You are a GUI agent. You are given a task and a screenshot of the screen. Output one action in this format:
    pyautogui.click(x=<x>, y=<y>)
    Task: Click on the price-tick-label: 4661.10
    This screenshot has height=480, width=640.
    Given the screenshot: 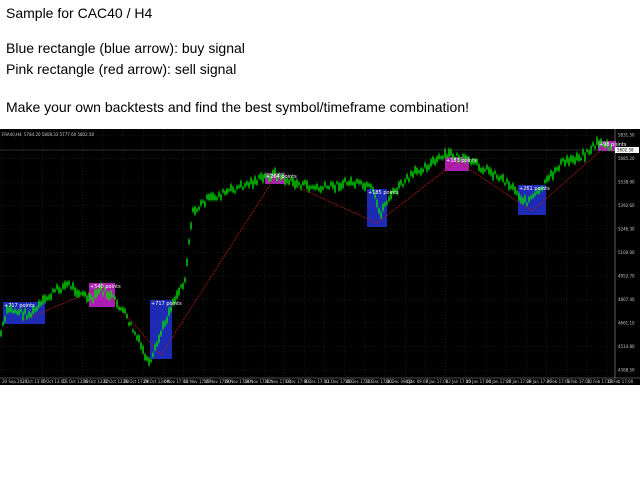 What is the action you would take?
    pyautogui.click(x=626, y=323)
    